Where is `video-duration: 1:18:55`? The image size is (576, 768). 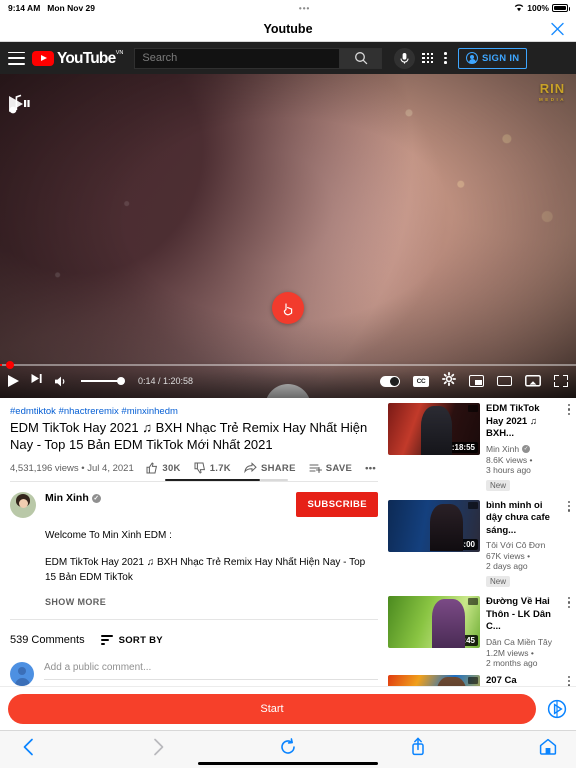
video-duration: 1:18:55 is located at coordinates (461, 447).